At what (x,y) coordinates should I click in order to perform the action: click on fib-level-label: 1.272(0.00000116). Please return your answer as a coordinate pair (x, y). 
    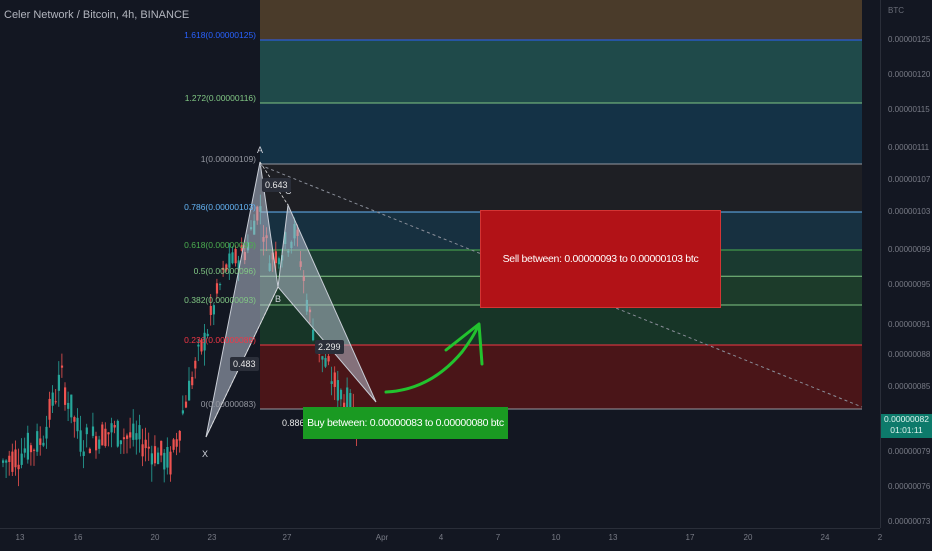
    Looking at the image, I should click on (220, 98).